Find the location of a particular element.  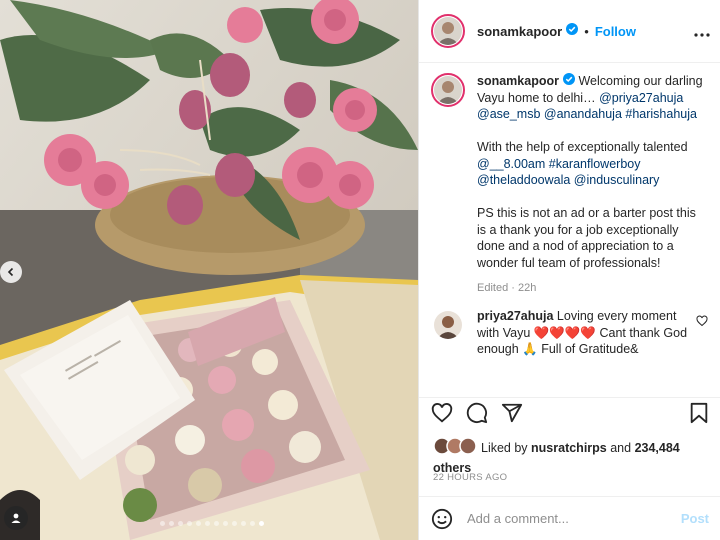

share-icon is located at coordinates (512, 413).